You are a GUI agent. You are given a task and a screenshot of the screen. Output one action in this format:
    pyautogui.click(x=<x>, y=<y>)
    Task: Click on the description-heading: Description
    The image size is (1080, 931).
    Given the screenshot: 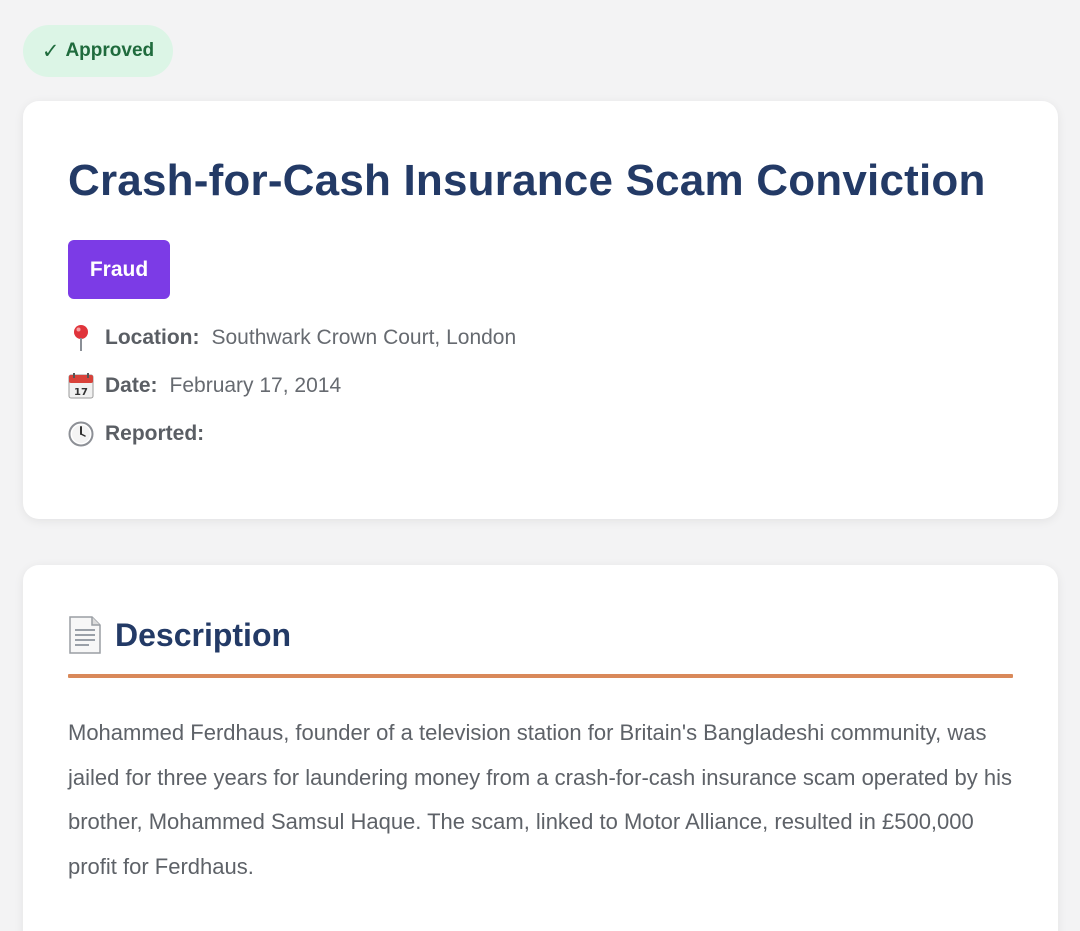 What is the action you would take?
    pyautogui.click(x=179, y=635)
    